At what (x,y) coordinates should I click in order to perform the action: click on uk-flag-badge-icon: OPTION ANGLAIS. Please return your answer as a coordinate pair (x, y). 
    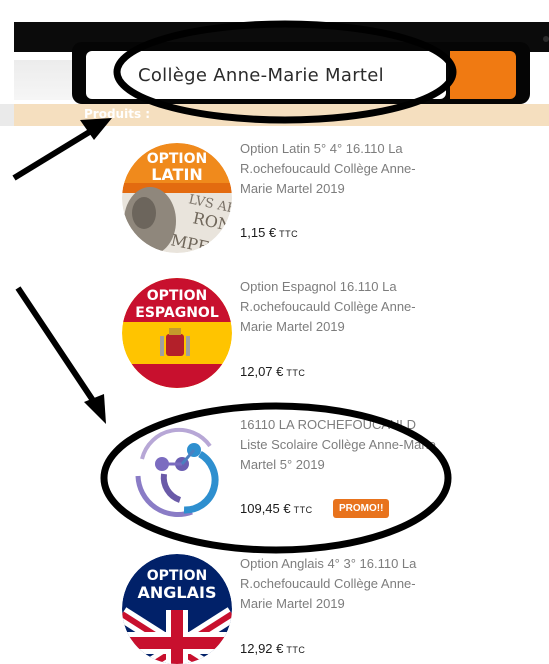
    Looking at the image, I should click on (177, 609).